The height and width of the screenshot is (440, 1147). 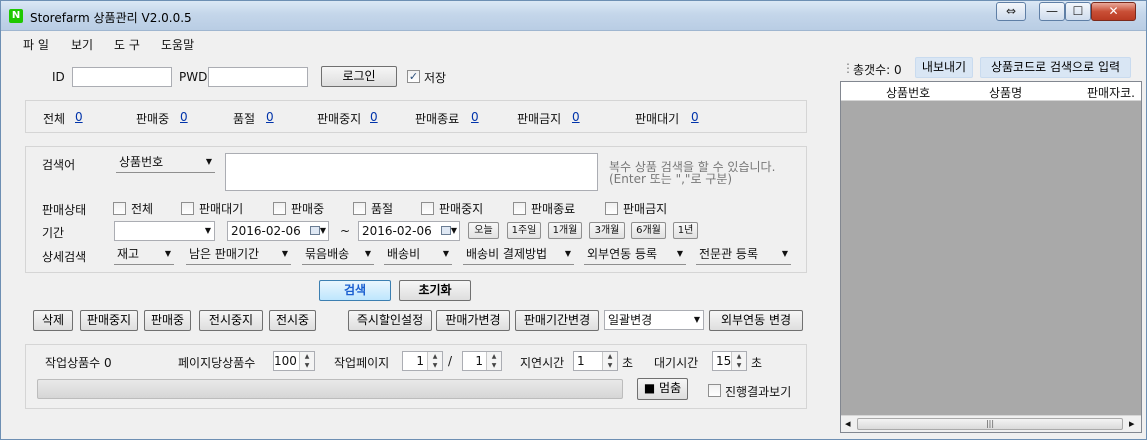 I want to click on remaining-period-value: 남은 판매기간, so click(x=224, y=254).